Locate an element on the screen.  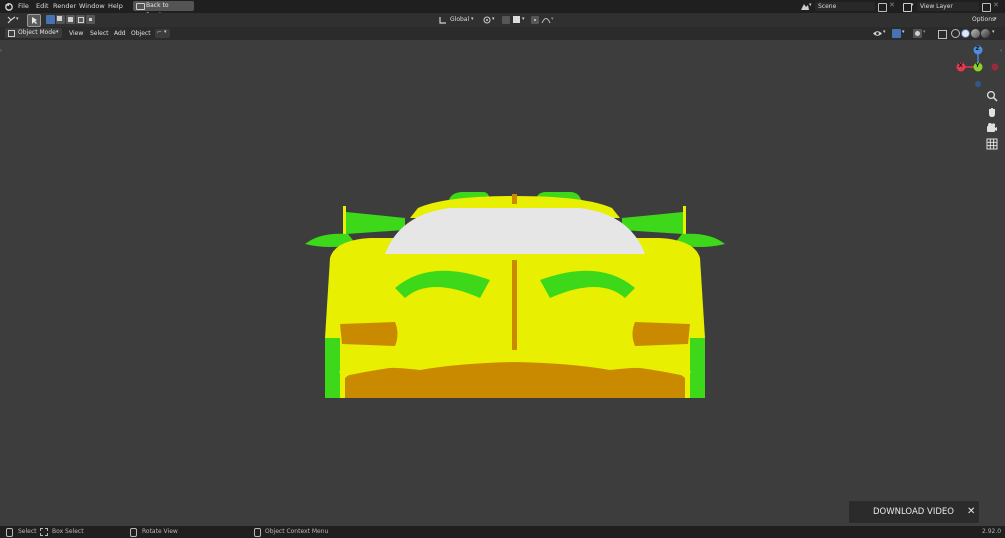
object-mode-dropdown: Object Mode ▾ is located at coordinates (33, 33).